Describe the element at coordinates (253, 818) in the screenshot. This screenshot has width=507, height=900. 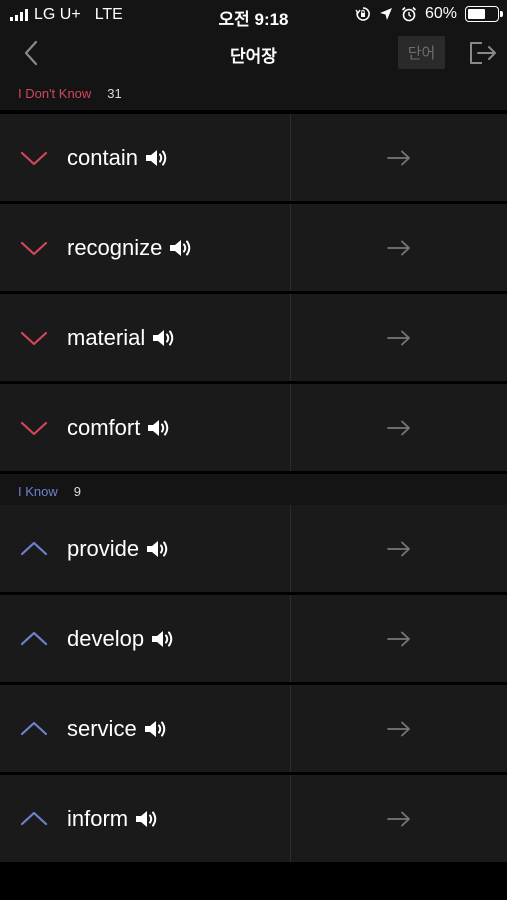
I see `word-row: inform` at that location.